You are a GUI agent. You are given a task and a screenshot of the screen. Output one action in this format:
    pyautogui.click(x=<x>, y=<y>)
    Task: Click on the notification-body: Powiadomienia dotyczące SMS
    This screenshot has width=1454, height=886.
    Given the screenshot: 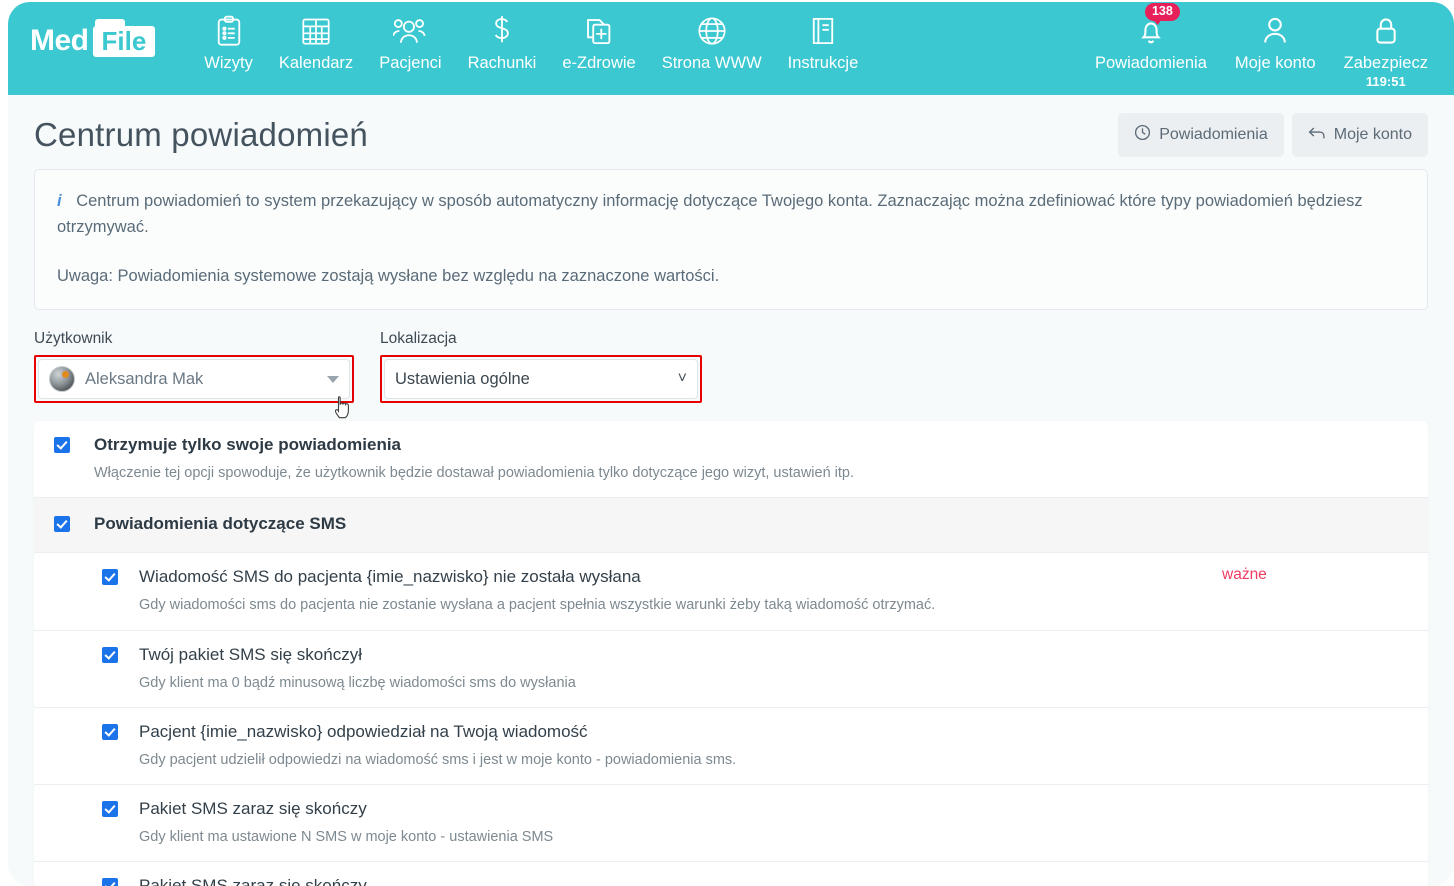 What is the action you would take?
    pyautogui.click(x=656, y=524)
    